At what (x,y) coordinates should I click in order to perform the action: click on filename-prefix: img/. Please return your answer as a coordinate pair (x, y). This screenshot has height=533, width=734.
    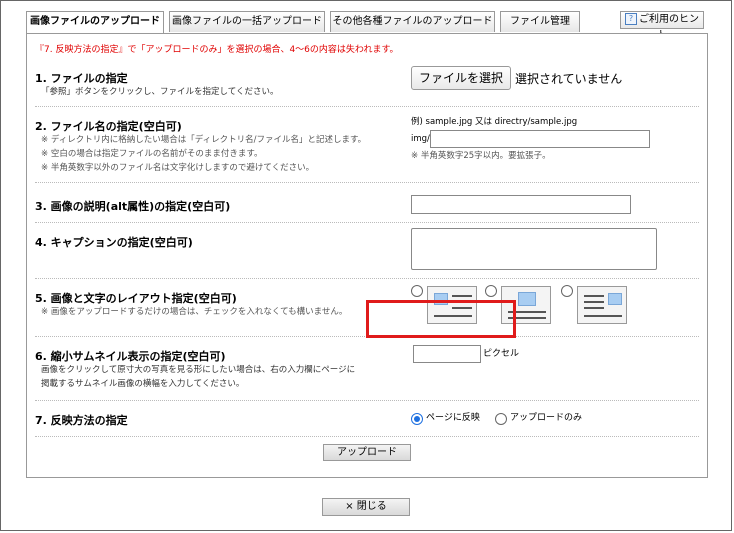
    Looking at the image, I should click on (420, 139).